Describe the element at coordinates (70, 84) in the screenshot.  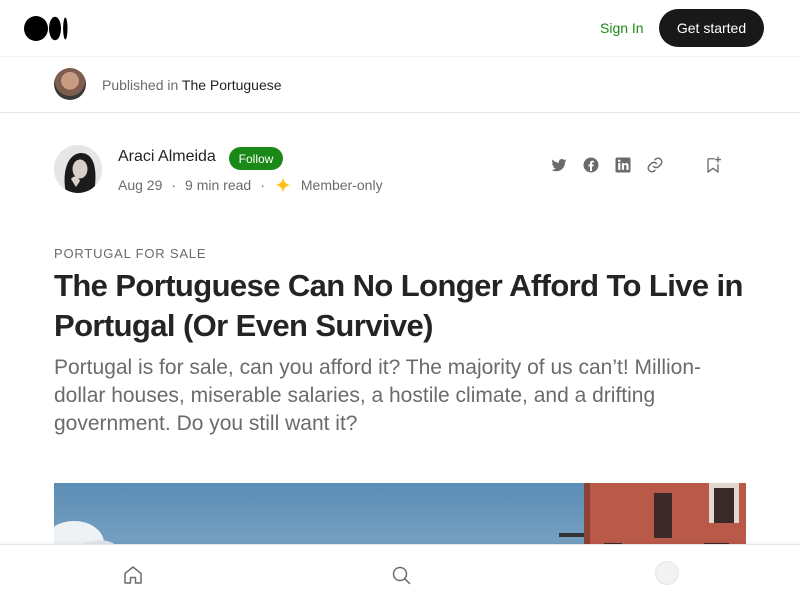
I see `publication-avatar` at that location.